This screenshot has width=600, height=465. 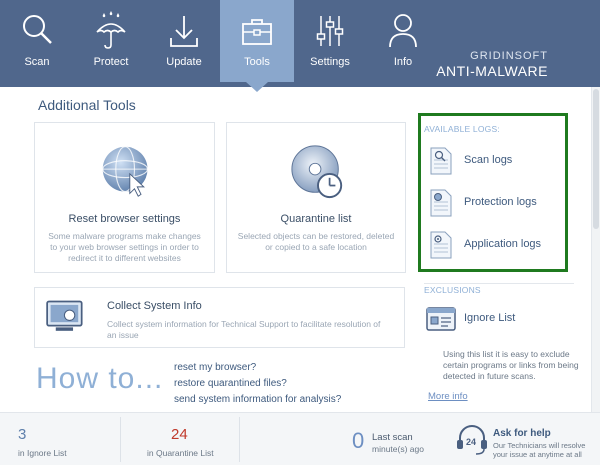 What do you see at coordinates (230, 383) in the screenshot?
I see `howto-link-restore-quarantined: restore quarantined files?` at bounding box center [230, 383].